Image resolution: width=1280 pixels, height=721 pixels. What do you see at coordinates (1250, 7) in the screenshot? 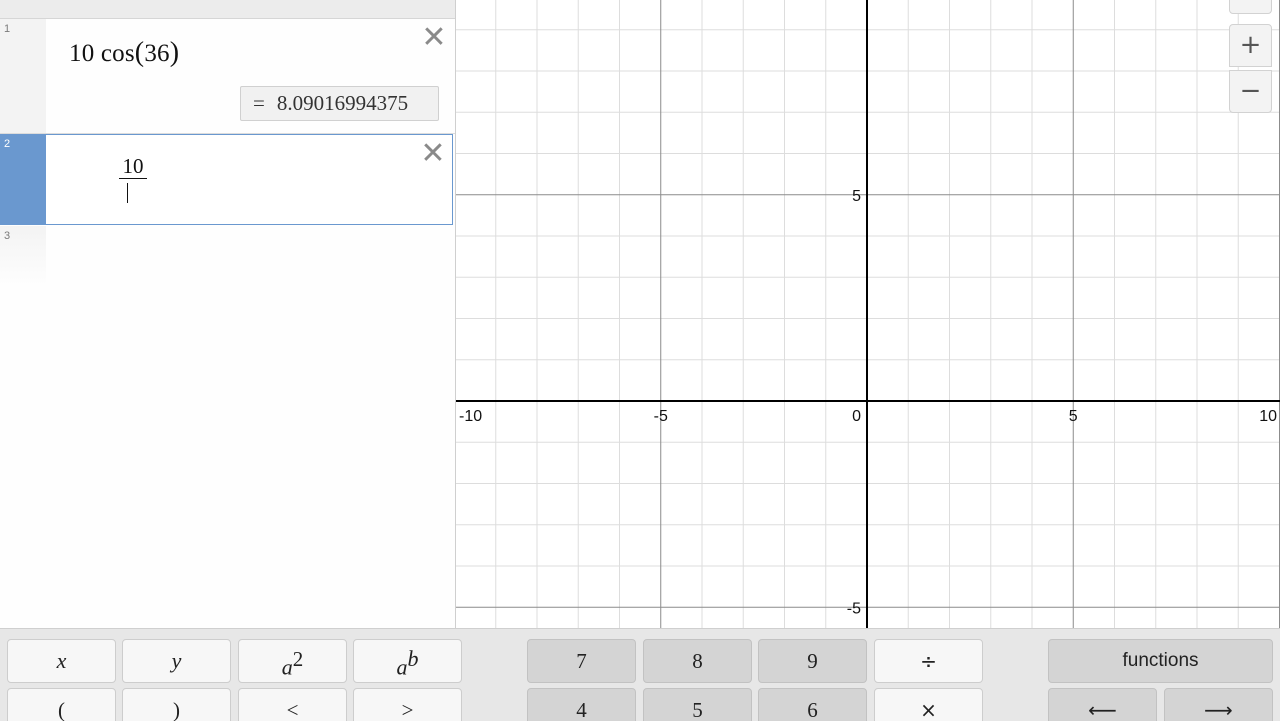
I see `settings-button` at bounding box center [1250, 7].